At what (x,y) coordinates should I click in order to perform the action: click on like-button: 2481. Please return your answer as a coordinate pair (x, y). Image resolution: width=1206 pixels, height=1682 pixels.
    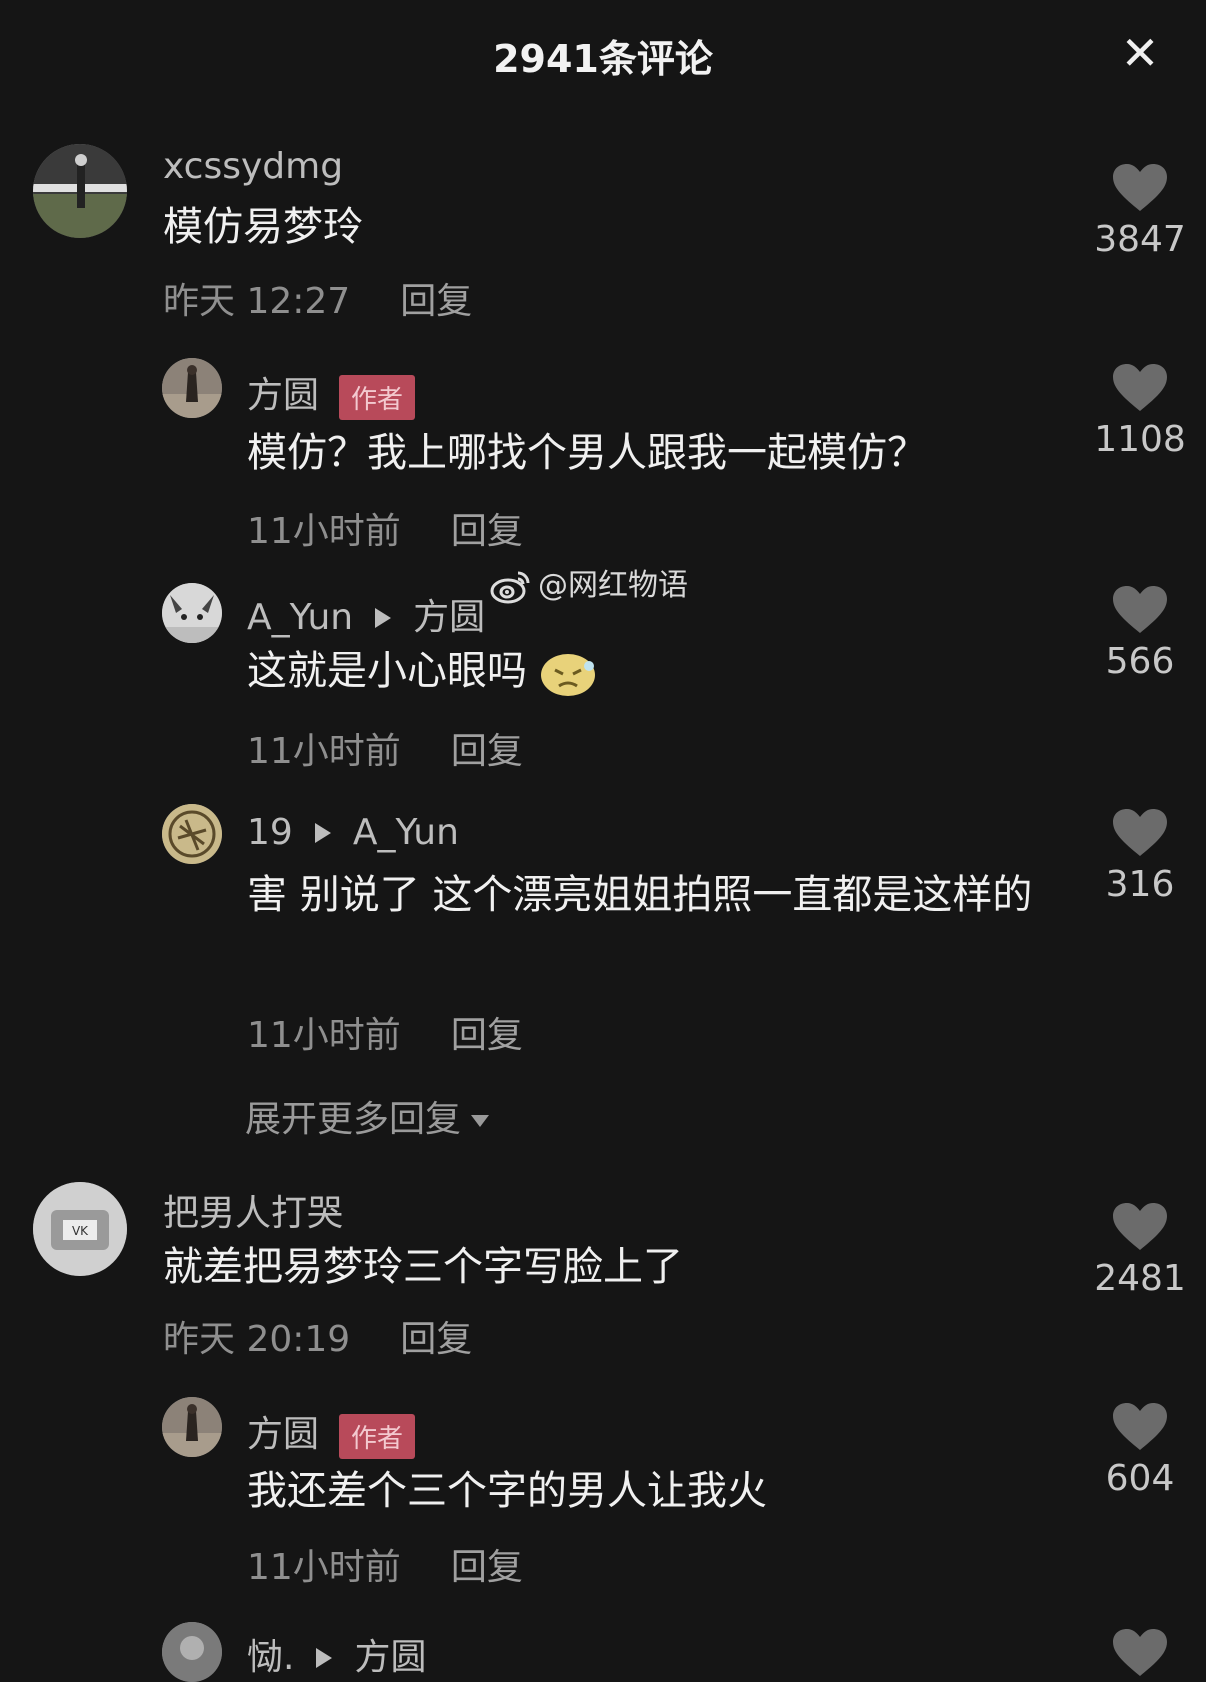
    Looking at the image, I should click on (1140, 1250).